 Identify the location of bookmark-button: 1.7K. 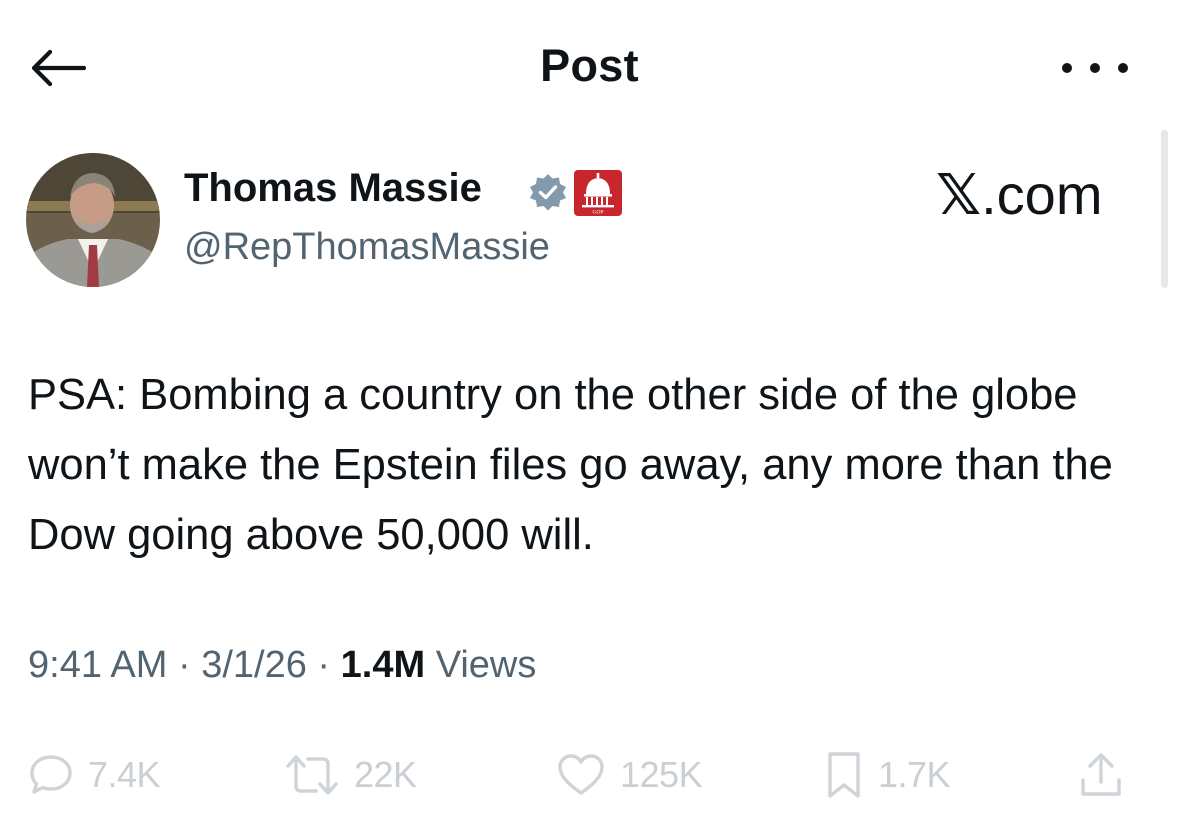
(887, 775).